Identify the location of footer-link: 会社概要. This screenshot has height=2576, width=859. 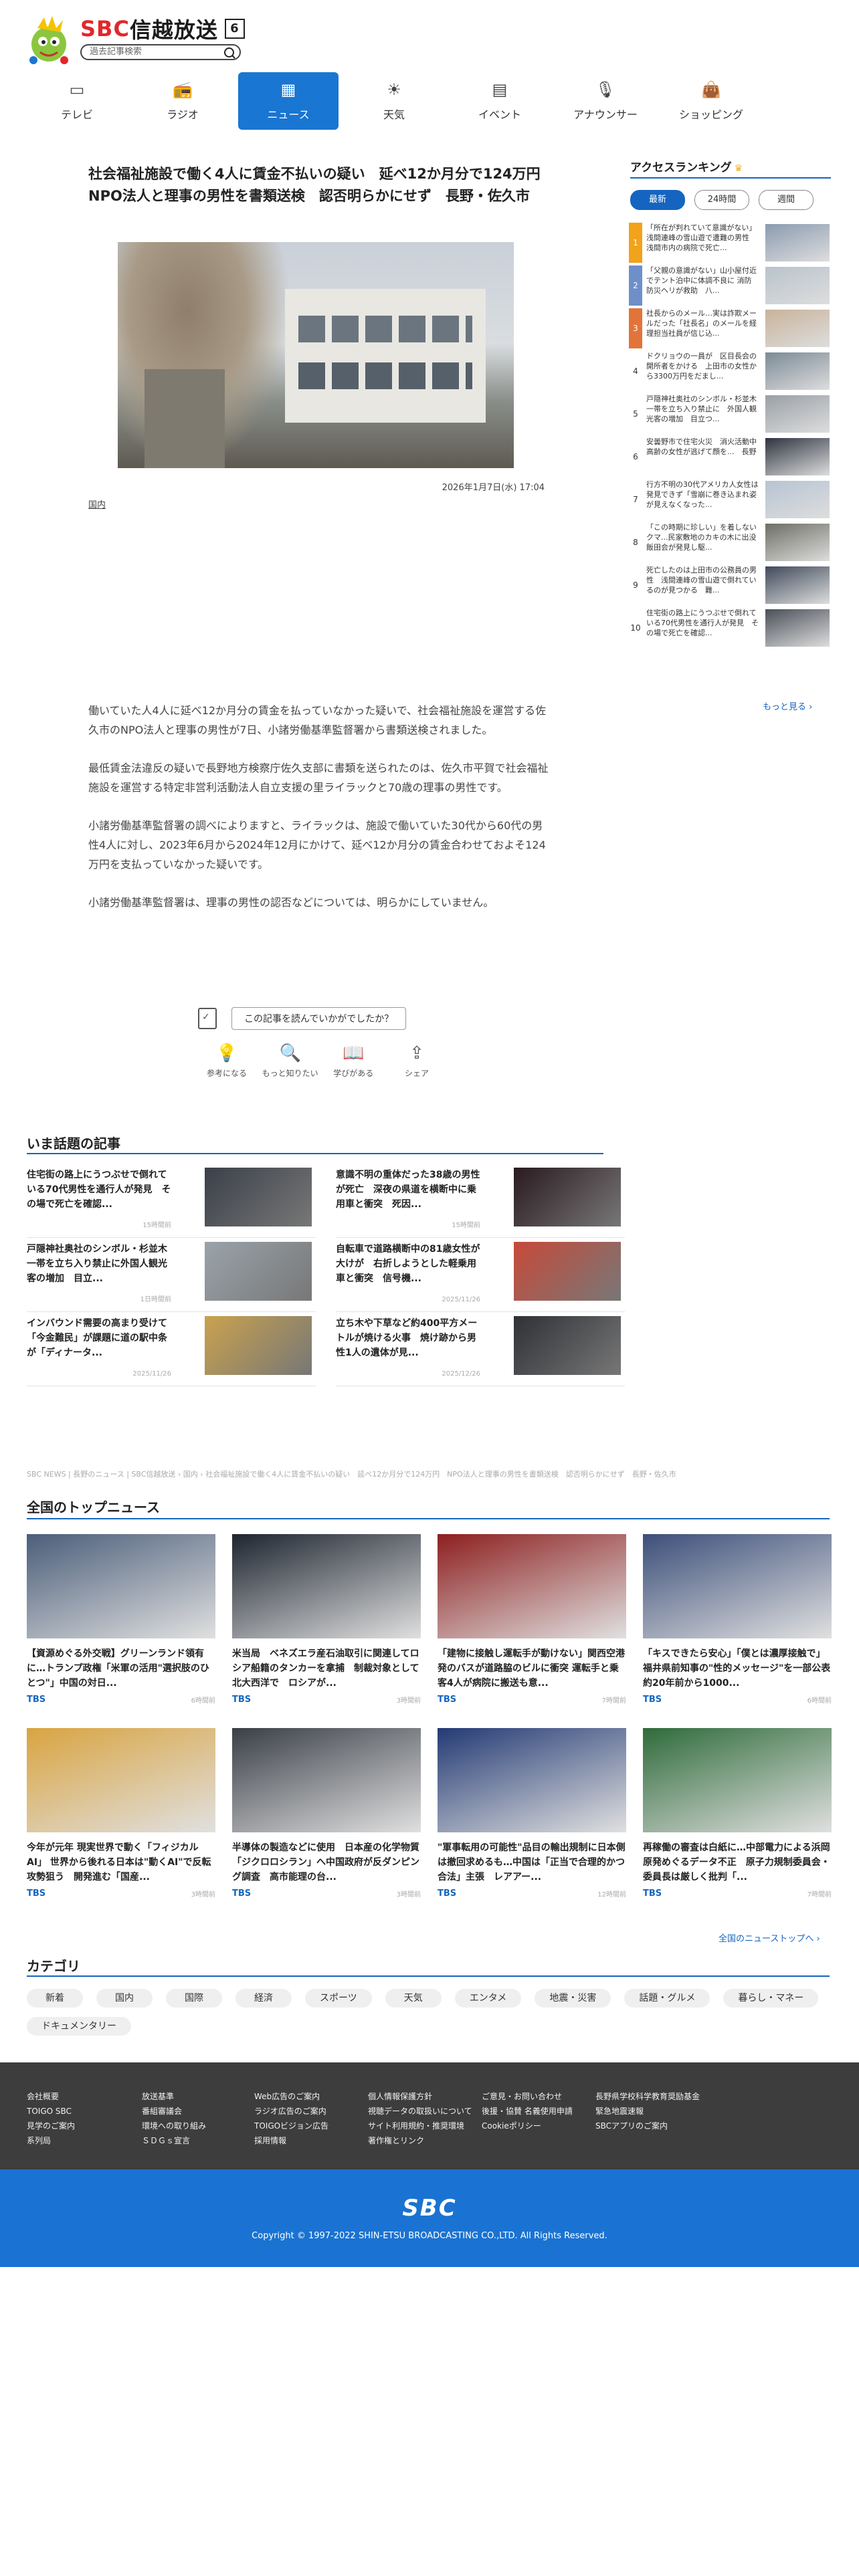
(51, 2096).